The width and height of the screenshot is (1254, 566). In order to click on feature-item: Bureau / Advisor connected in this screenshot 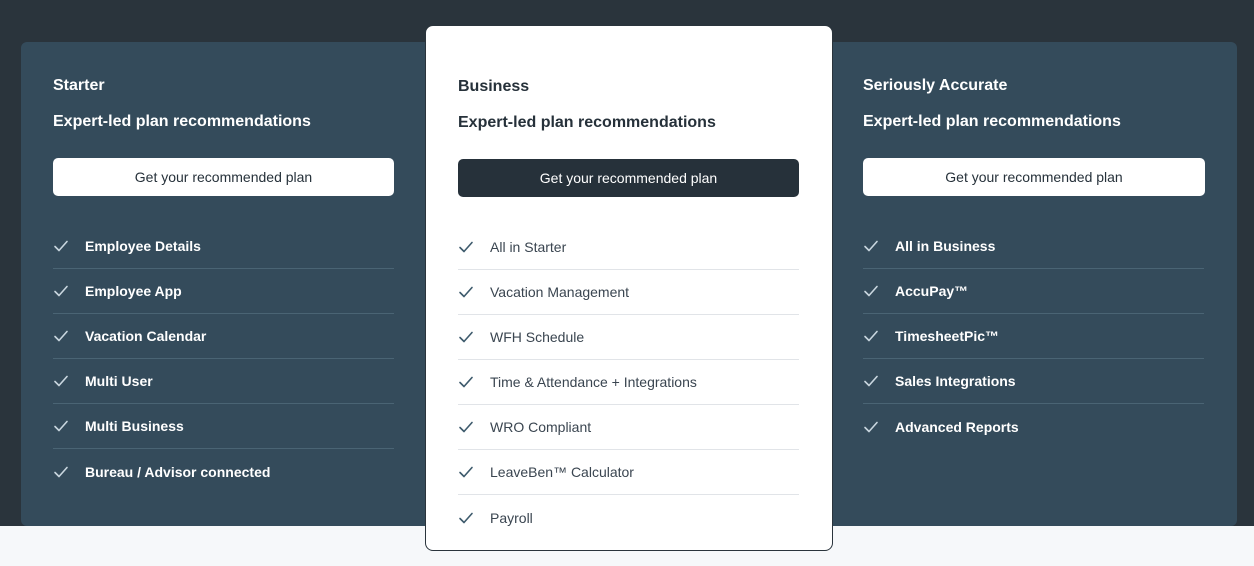, I will do `click(223, 471)`.